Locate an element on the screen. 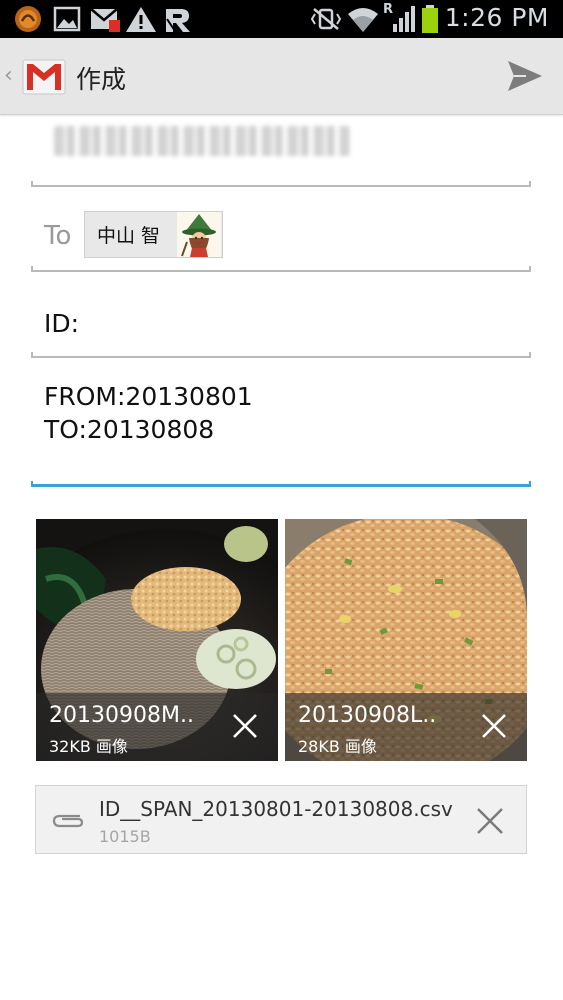 Image resolution: width=563 pixels, height=1000 pixels. file-name: ID__SPAN_20130801-20130808.csv is located at coordinates (276, 809).